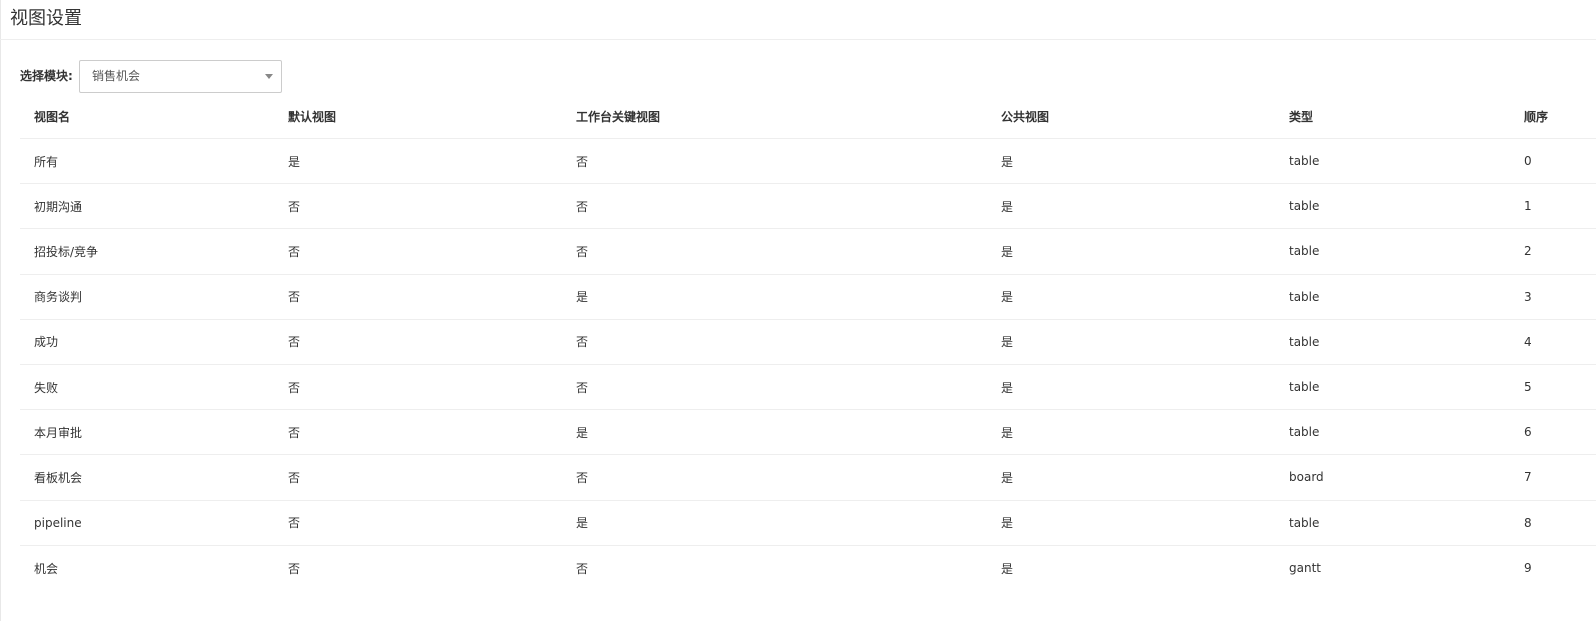 The height and width of the screenshot is (621, 1596). I want to click on cell-type: gantt, so click(1305, 568).